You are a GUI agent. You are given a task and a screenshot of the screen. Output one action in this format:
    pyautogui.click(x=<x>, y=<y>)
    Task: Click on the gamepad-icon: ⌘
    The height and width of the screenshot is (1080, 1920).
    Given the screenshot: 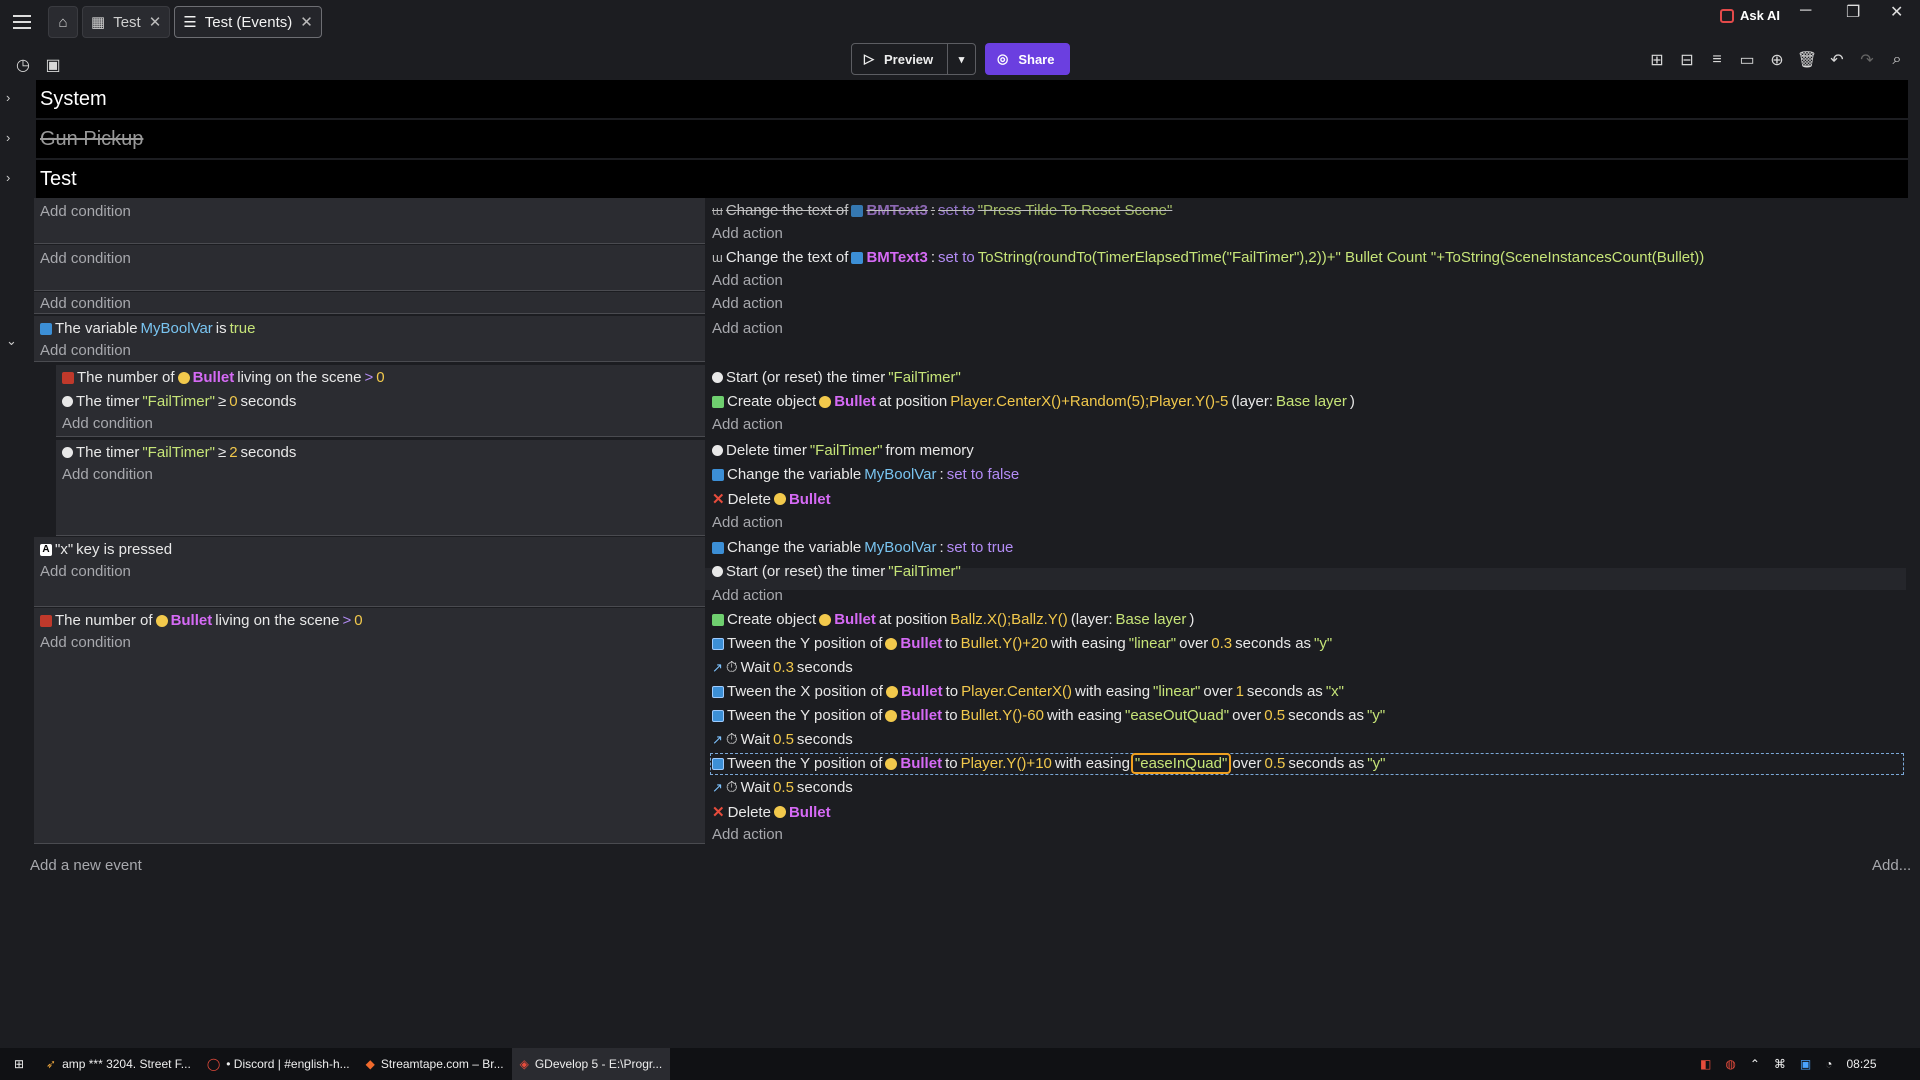 What is the action you would take?
    pyautogui.click(x=1780, y=1064)
    